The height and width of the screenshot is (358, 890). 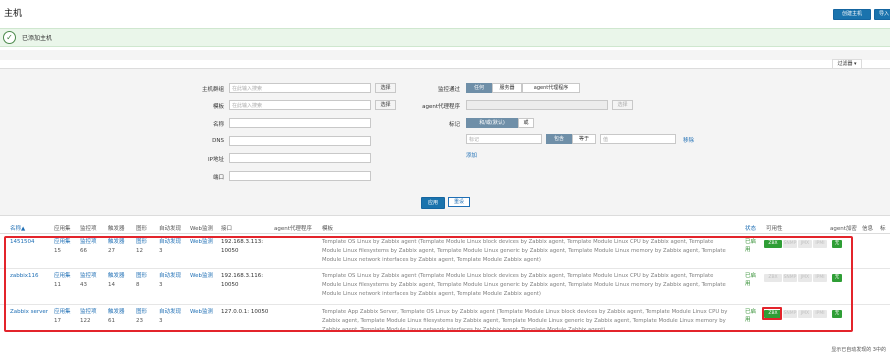 I want to click on ip-label: IP地址, so click(x=216, y=160).